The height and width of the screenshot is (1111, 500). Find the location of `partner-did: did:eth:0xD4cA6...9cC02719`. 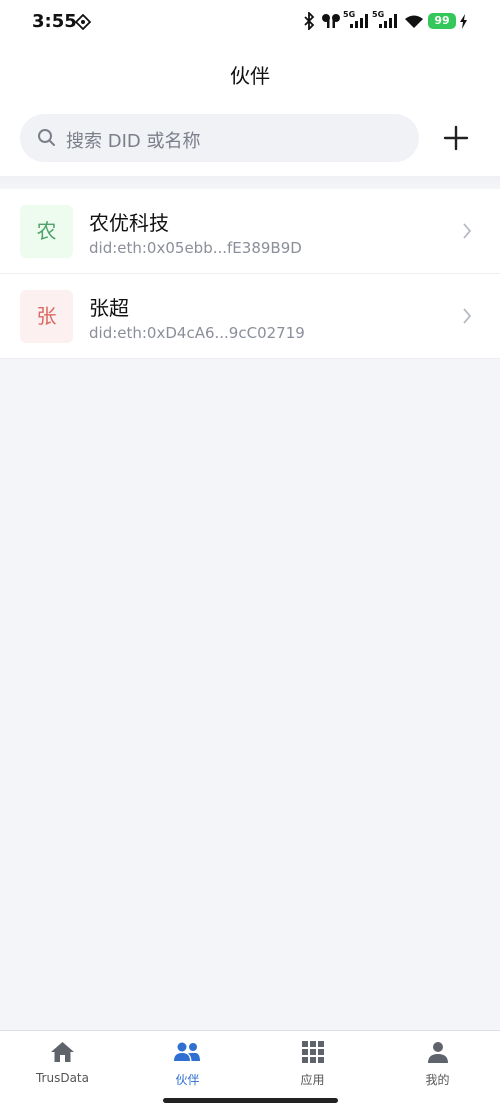

partner-did: did:eth:0xD4cA6...9cC02719 is located at coordinates (197, 333).